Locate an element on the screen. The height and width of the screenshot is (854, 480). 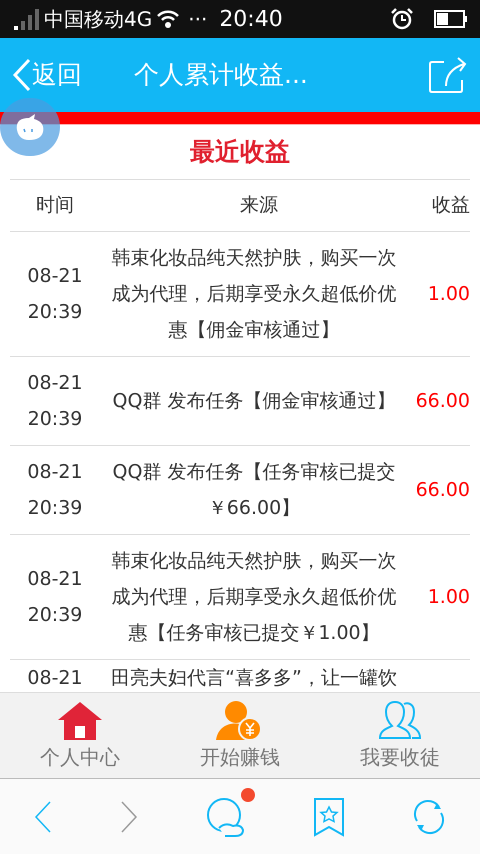
nav-tab: 我要收徒 is located at coordinates (400, 735).